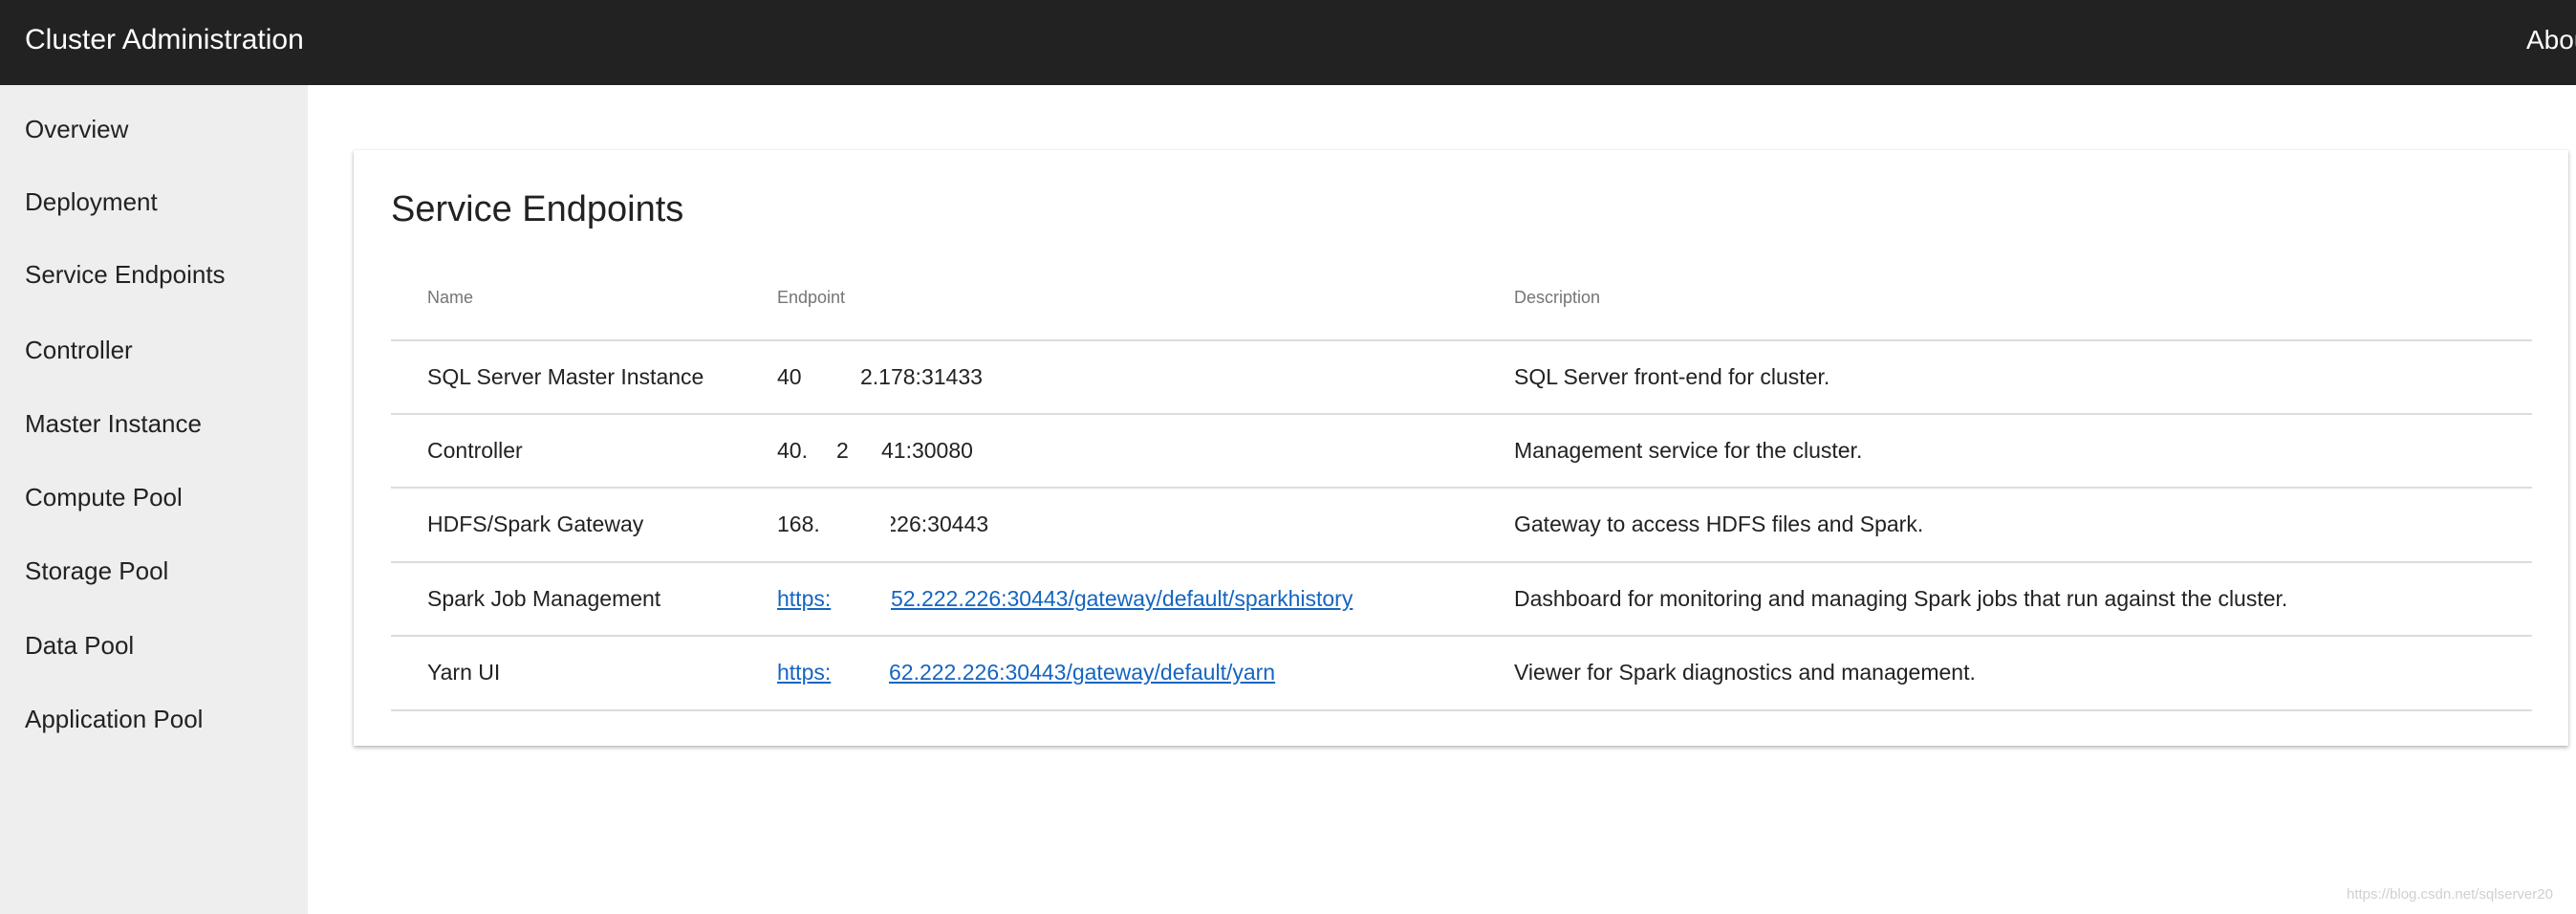 The height and width of the screenshot is (914, 2576). I want to click on page-title: Service Endpoints, so click(537, 209).